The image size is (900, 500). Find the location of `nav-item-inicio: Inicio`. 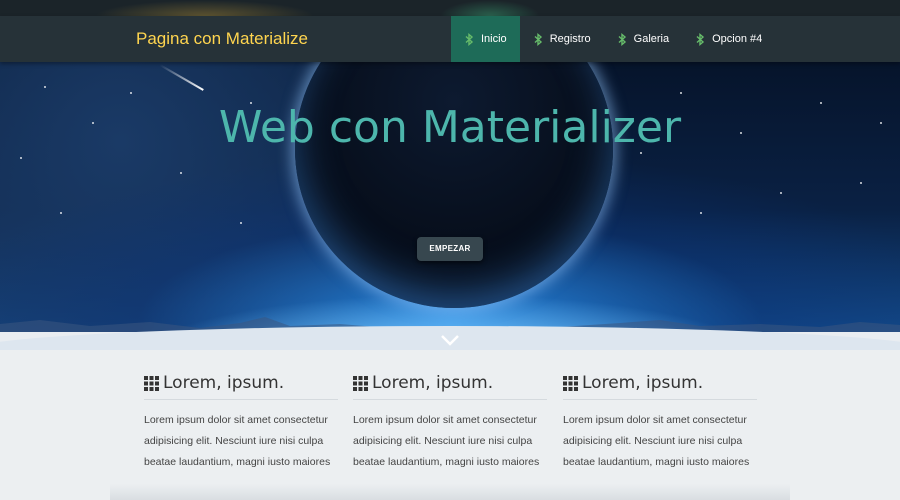

nav-item-inicio: Inicio is located at coordinates (485, 39).